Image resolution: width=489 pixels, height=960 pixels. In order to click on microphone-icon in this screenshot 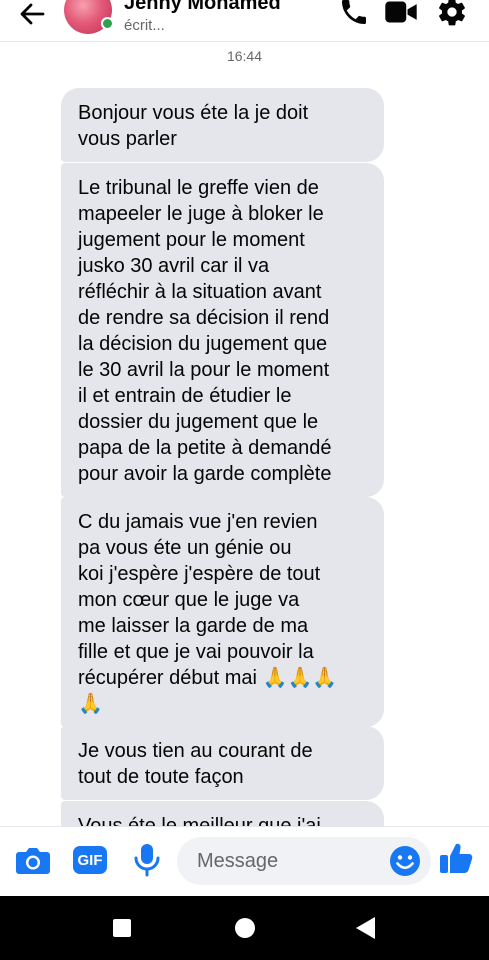, I will do `click(147, 860)`.